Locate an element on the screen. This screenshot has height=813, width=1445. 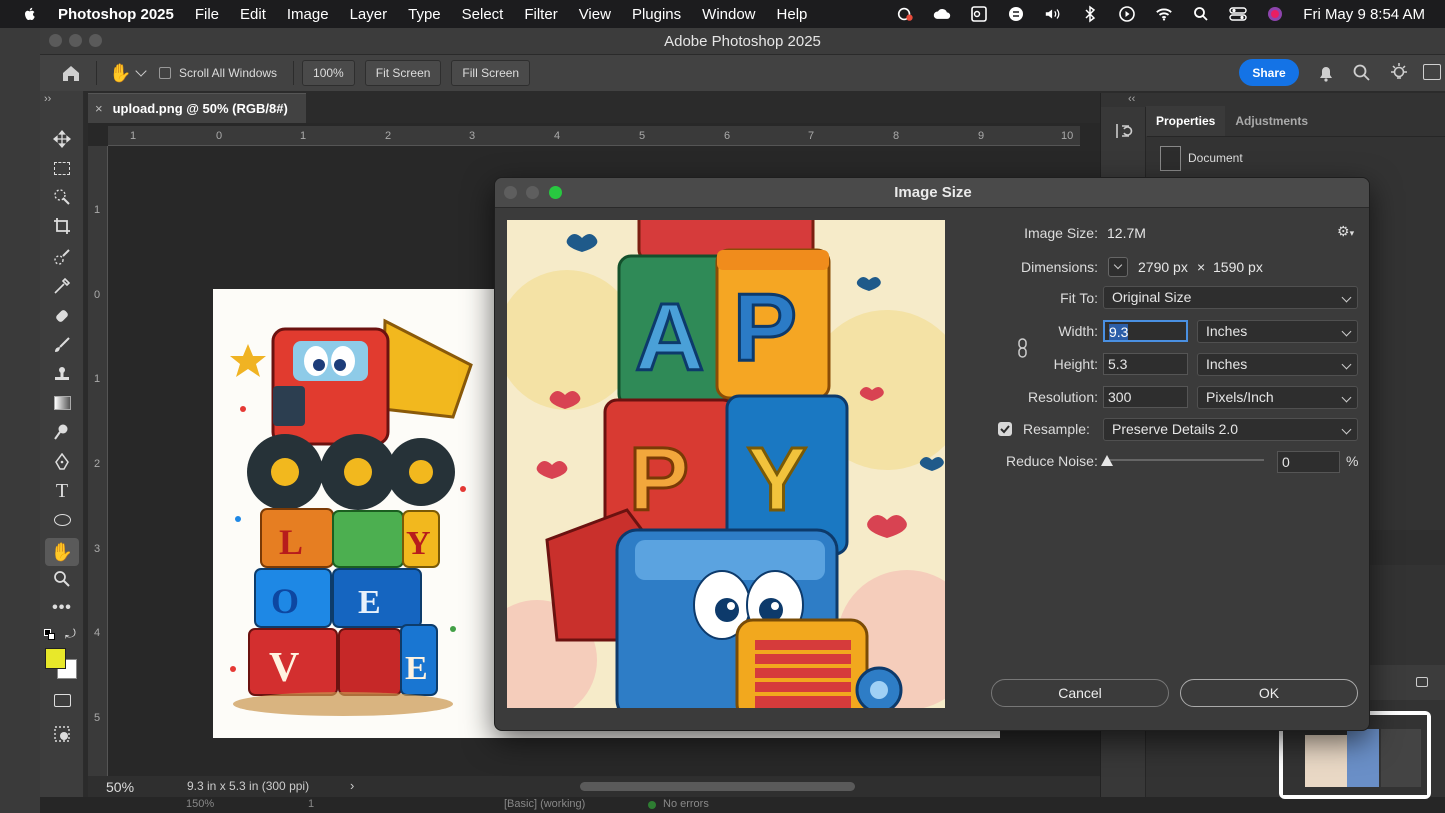
foreground-color-swatch is located at coordinates (55, 658).